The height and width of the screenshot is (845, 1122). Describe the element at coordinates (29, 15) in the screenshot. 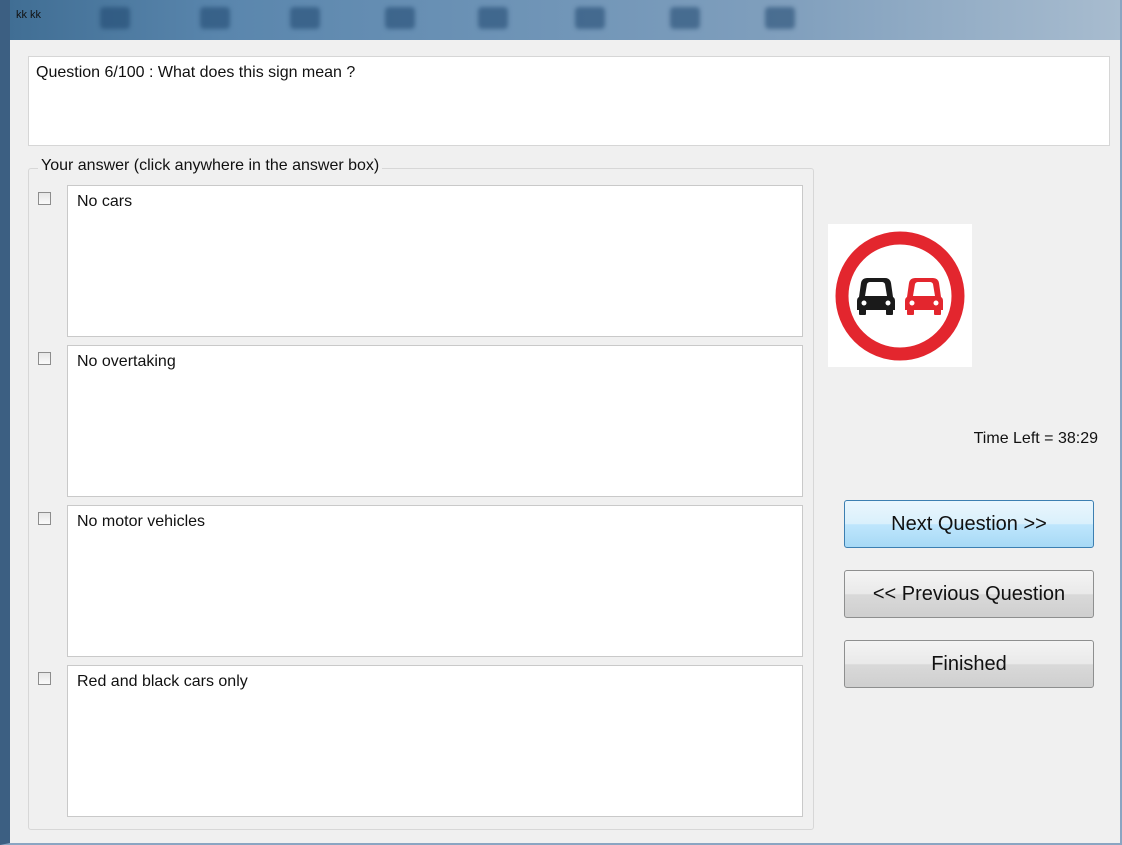

I see `window-title: kk kk` at that location.